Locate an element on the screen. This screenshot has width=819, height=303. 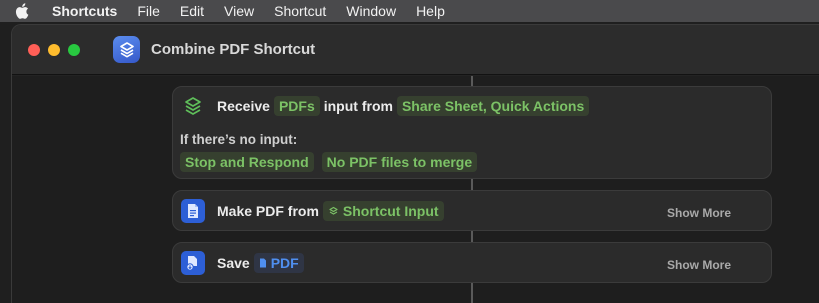
document-icon is located at coordinates (193, 211).